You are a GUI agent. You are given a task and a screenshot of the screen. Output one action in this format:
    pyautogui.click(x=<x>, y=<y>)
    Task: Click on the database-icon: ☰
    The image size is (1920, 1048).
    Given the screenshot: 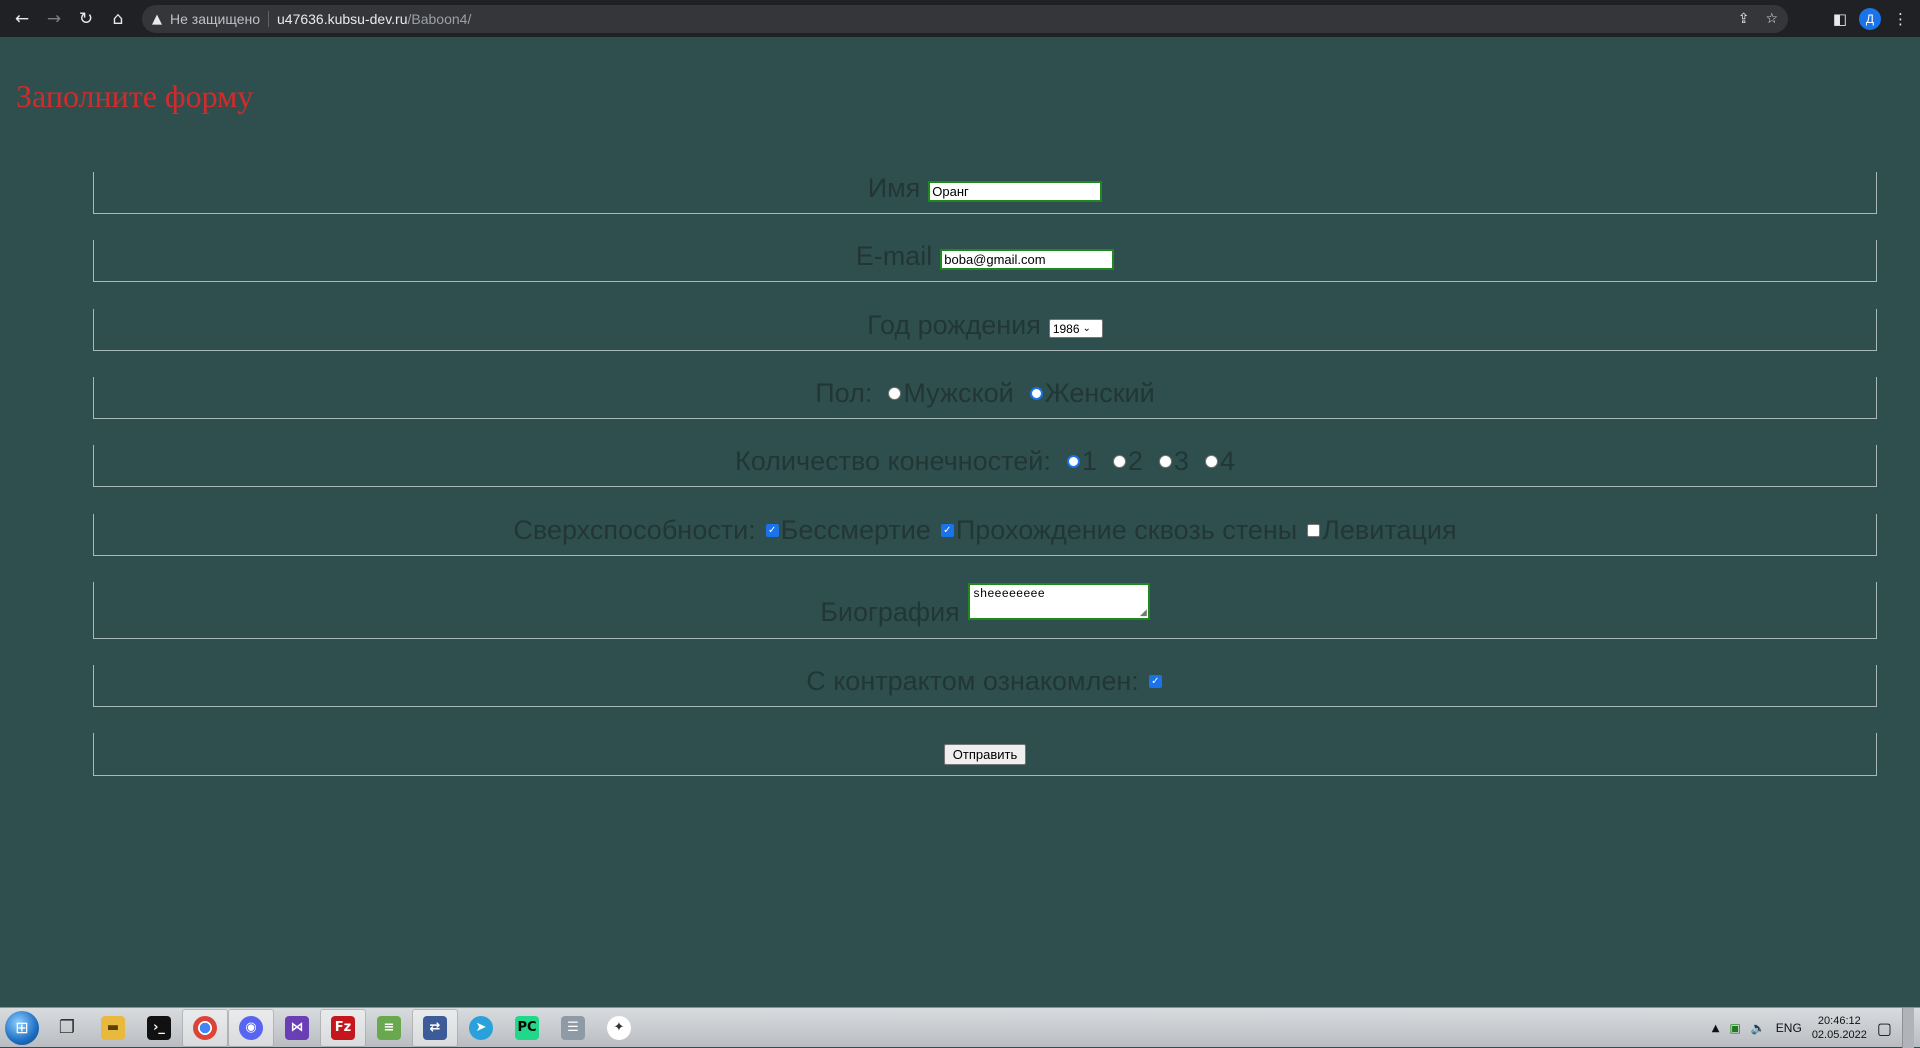 What is the action you would take?
    pyautogui.click(x=573, y=1028)
    